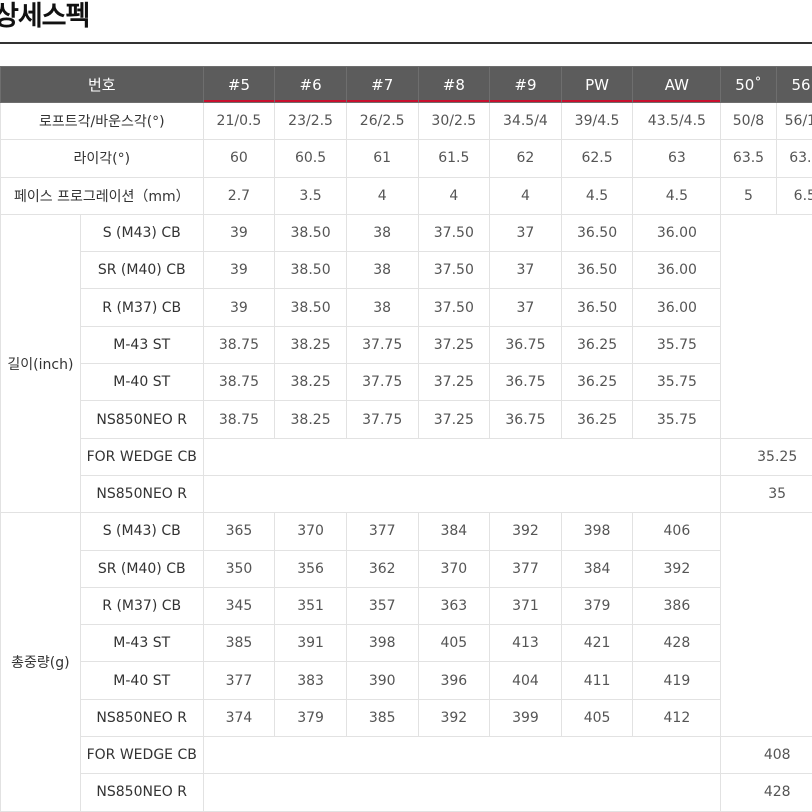  What do you see at coordinates (525, 531) in the screenshot?
I see `spec-cell: 392` at bounding box center [525, 531].